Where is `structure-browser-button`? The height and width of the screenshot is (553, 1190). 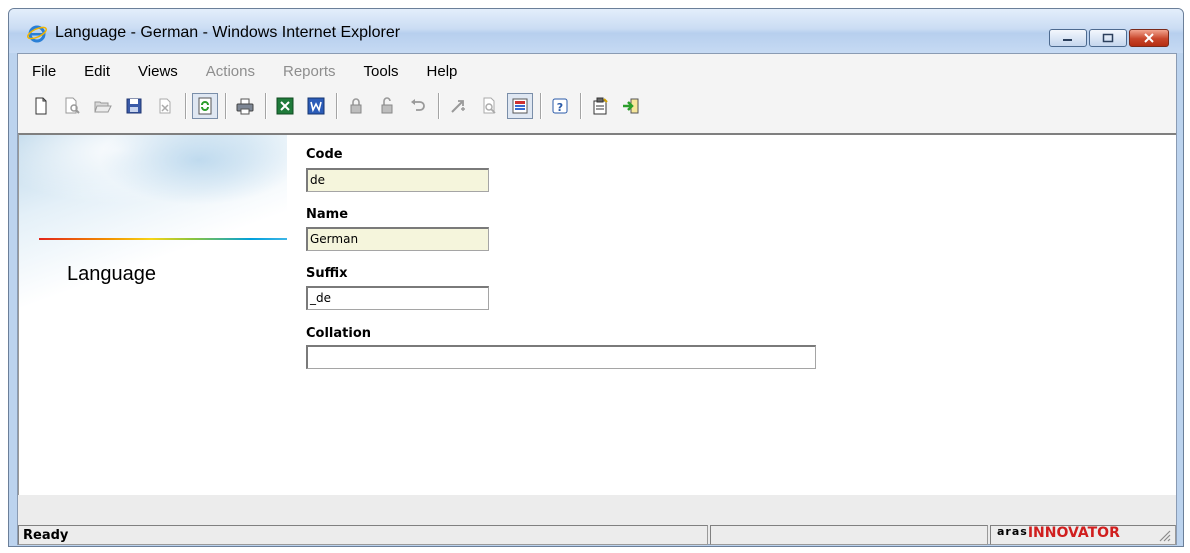 structure-browser-button is located at coordinates (520, 106).